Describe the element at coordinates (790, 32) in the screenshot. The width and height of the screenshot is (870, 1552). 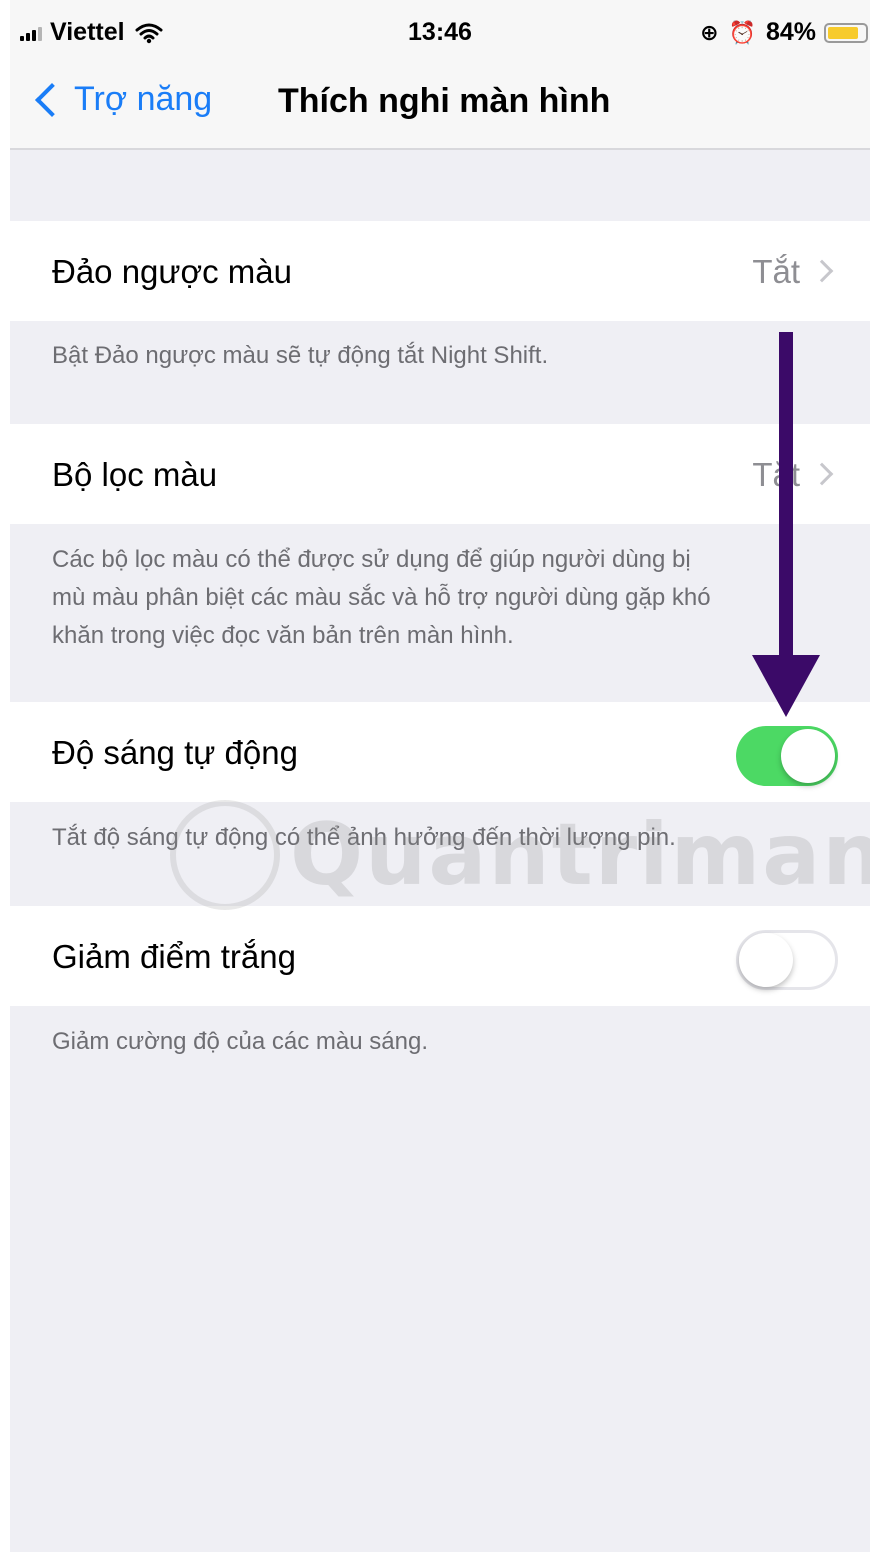
I see `battery-percent: 84%` at that location.